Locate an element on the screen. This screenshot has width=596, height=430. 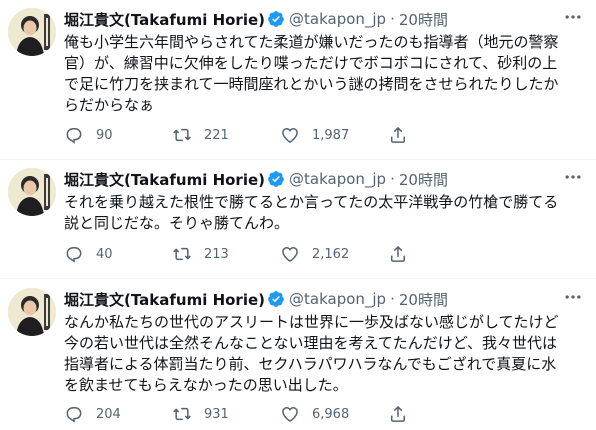
reply-button: 40 is located at coordinates (118, 254).